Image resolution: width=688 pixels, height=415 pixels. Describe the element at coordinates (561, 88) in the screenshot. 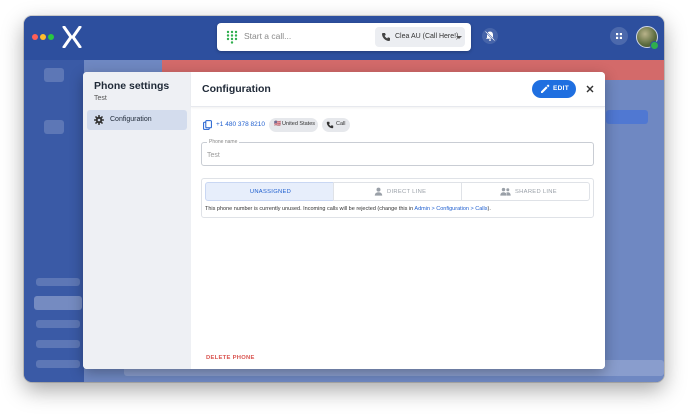

I see `edit-button-label: EDIT` at that location.